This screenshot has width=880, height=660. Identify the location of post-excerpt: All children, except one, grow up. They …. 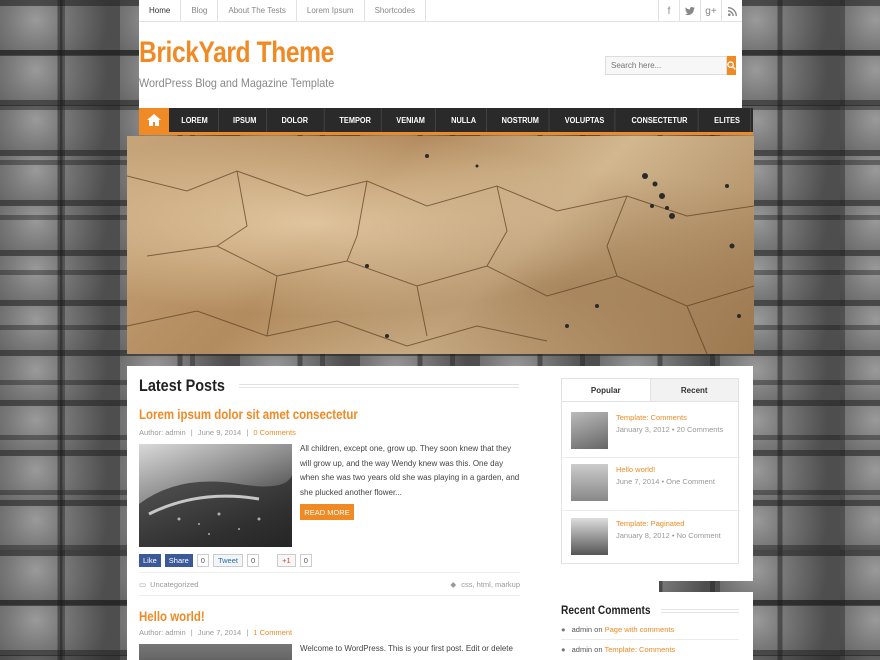
(410, 470).